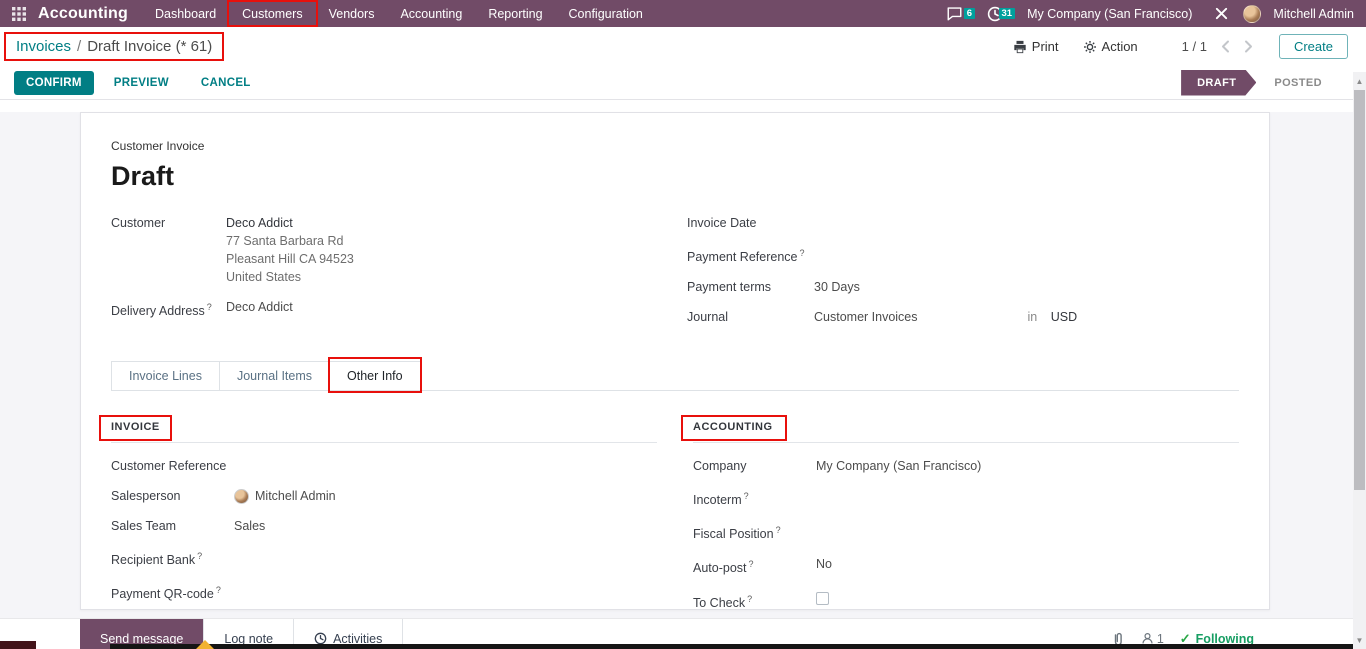 This screenshot has width=1366, height=649. What do you see at coordinates (966, 498) in the screenshot?
I see `incoterm-field: Incoterm?` at bounding box center [966, 498].